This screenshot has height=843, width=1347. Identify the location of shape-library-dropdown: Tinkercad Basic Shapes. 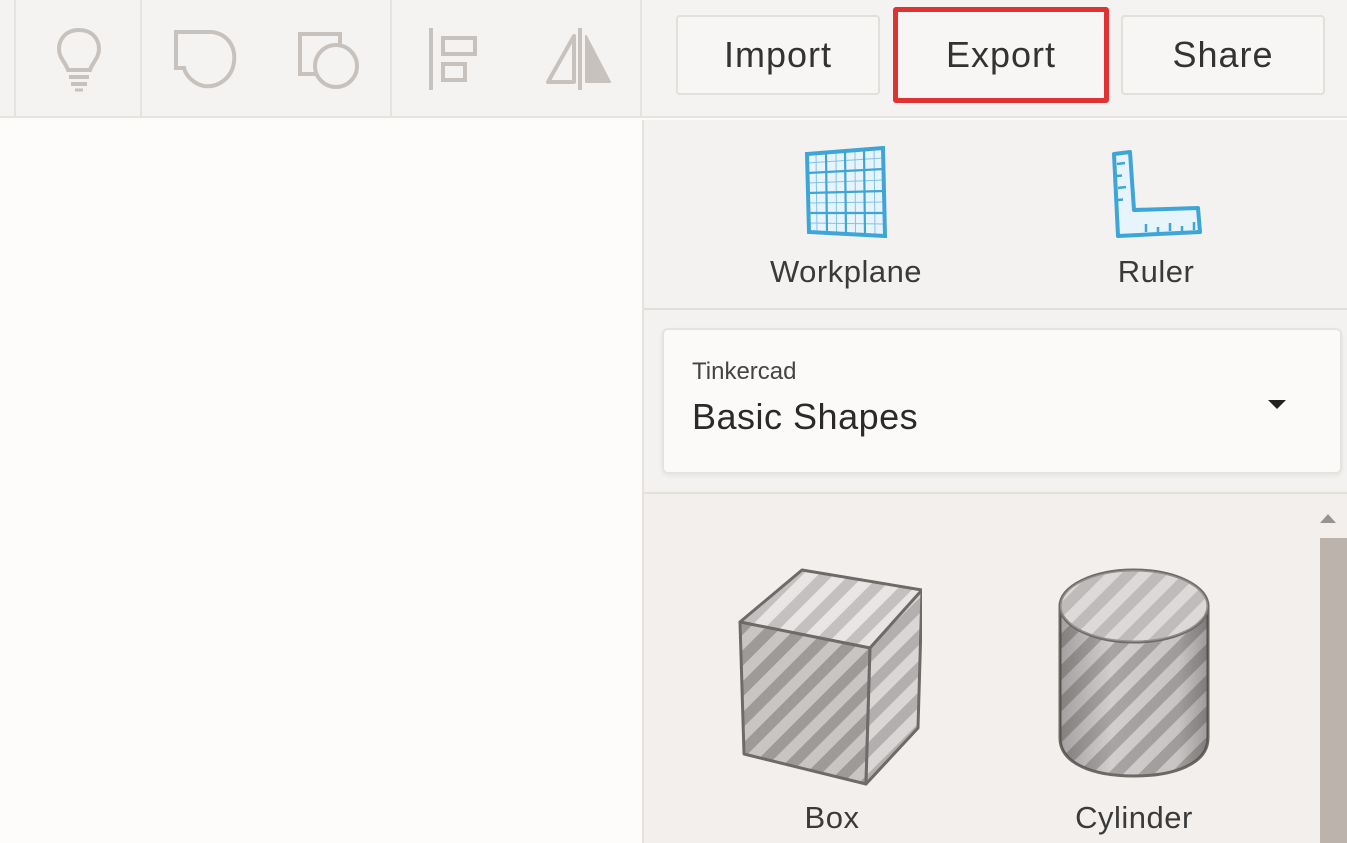
(1002, 401).